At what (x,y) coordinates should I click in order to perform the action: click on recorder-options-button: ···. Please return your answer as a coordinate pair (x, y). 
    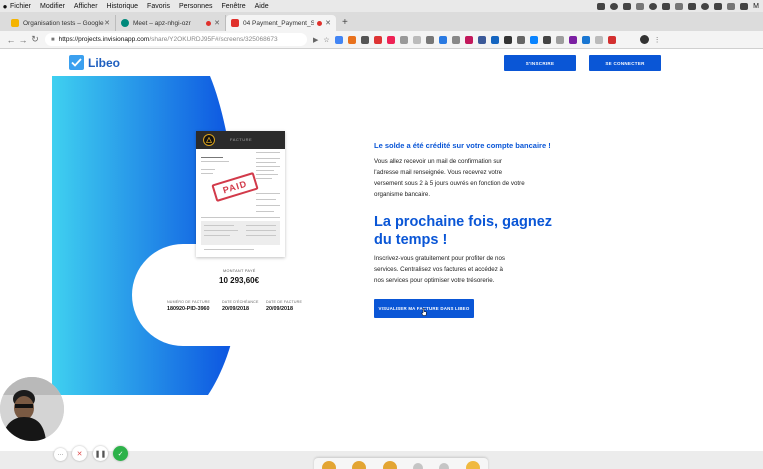
    Looking at the image, I should click on (60, 454).